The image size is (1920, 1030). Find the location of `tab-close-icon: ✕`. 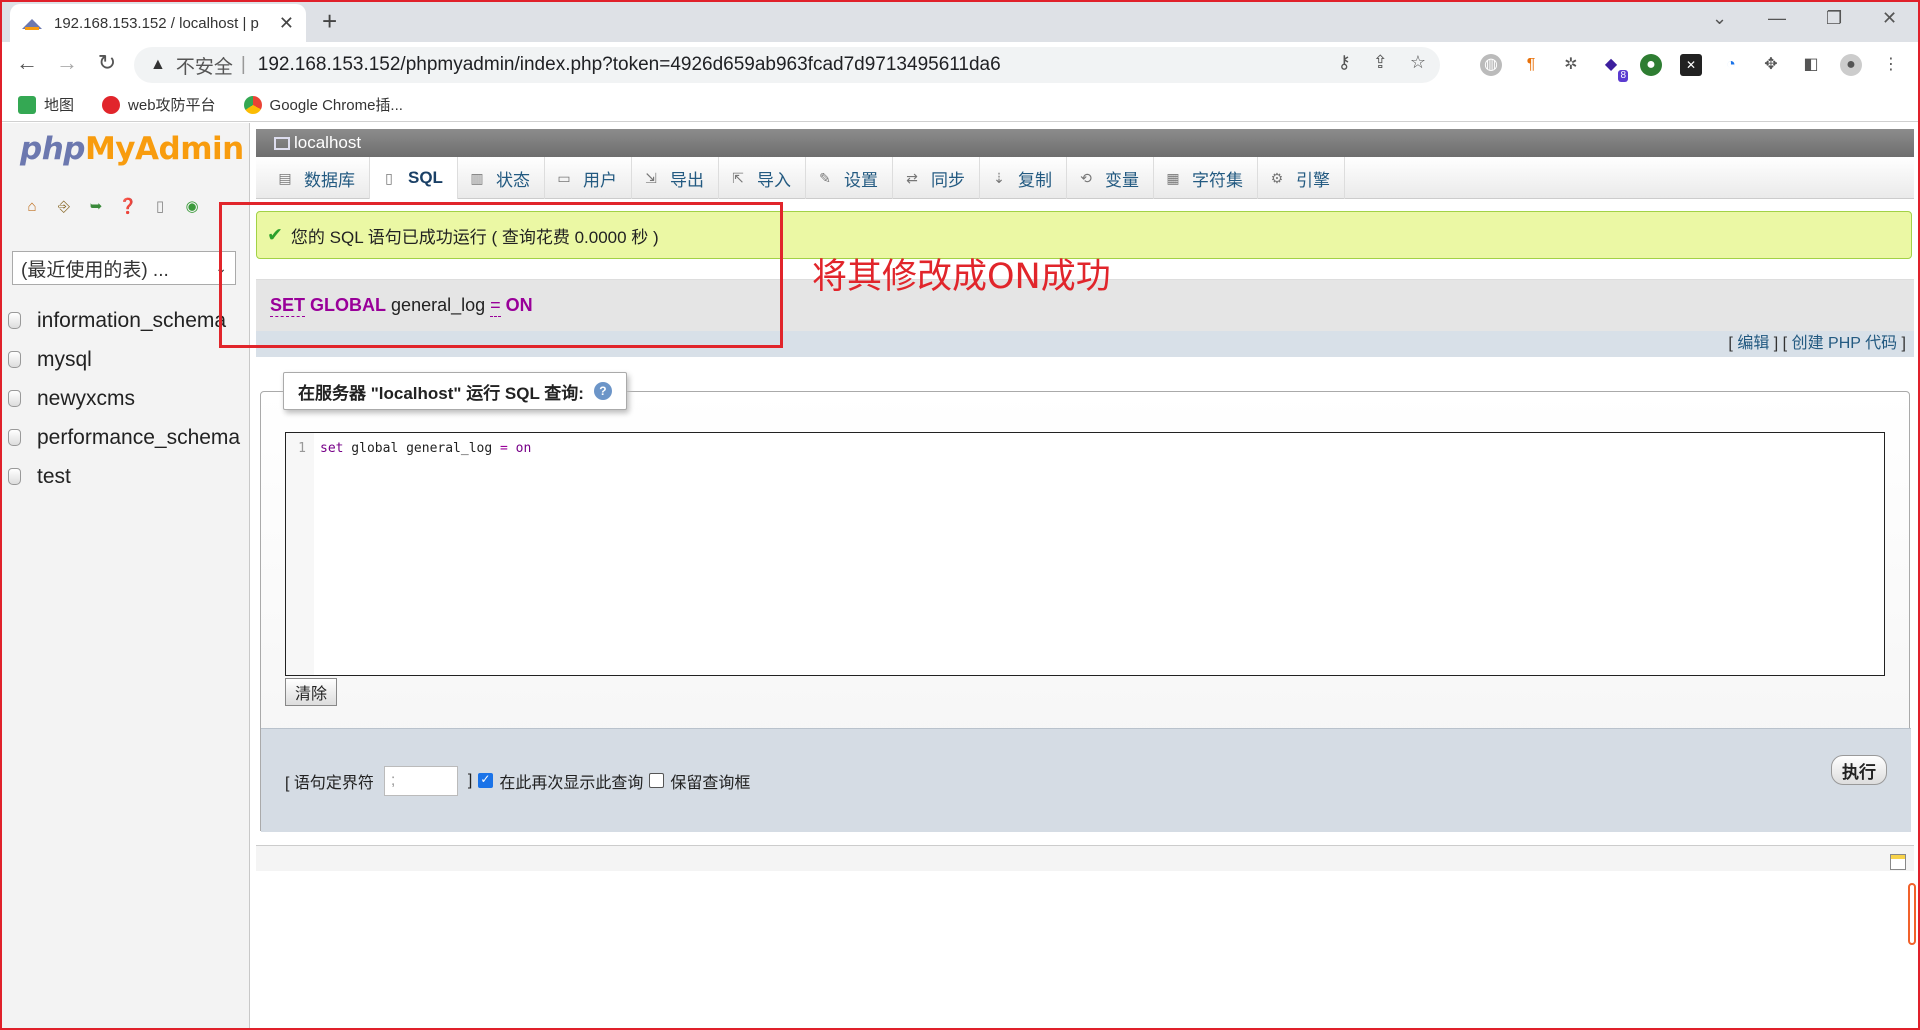

tab-close-icon: ✕ is located at coordinates (286, 23).